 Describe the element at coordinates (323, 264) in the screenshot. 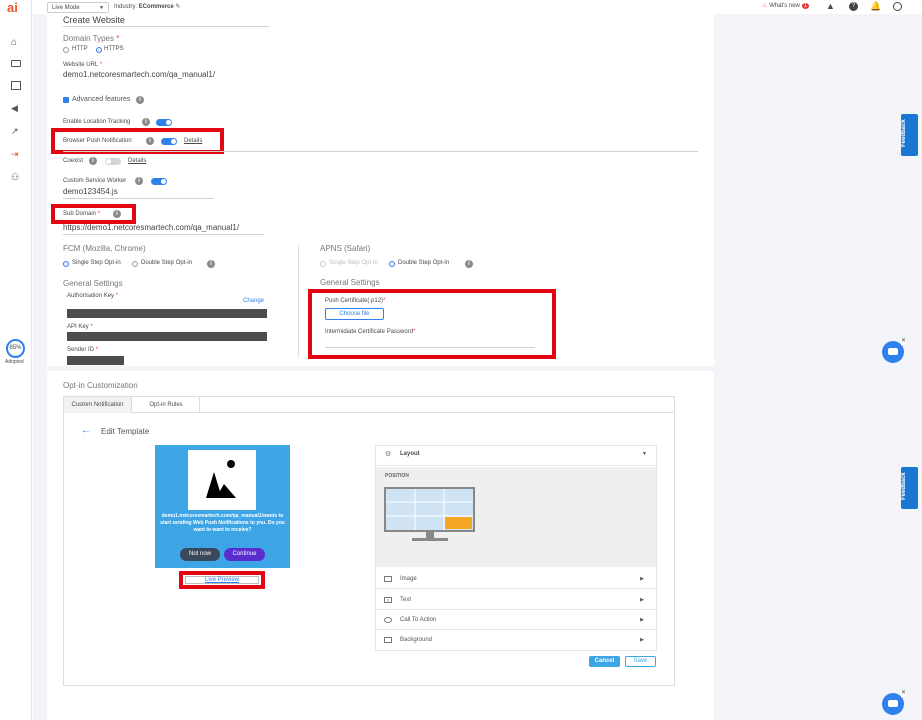

I see `apns-single-radio` at that location.